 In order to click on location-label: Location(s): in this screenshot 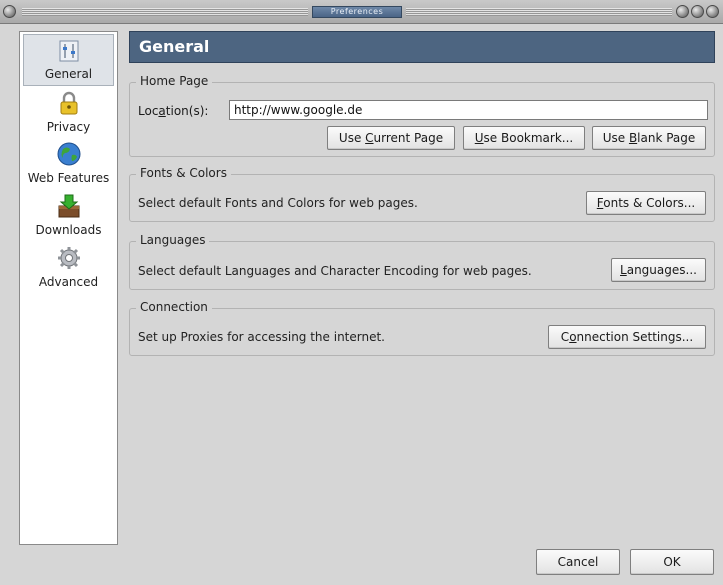, I will do `click(173, 111)`.